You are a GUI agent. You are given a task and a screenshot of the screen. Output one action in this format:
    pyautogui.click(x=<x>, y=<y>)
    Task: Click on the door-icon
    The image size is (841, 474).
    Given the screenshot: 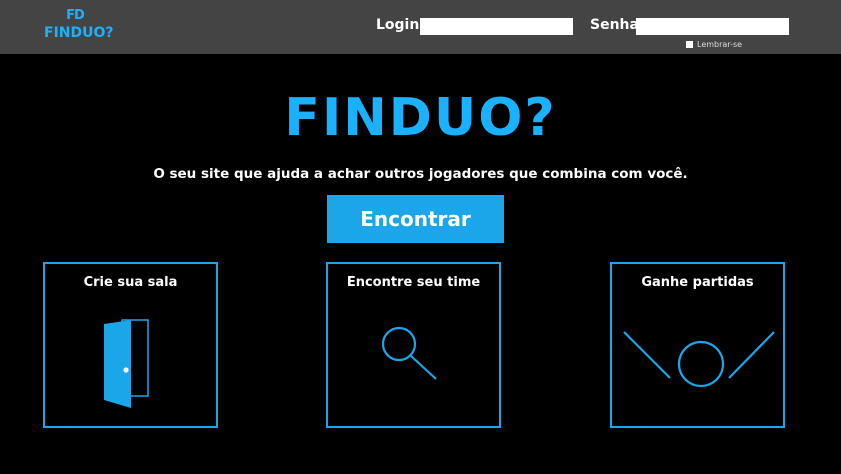 What is the action you would take?
    pyautogui.click(x=126, y=363)
    